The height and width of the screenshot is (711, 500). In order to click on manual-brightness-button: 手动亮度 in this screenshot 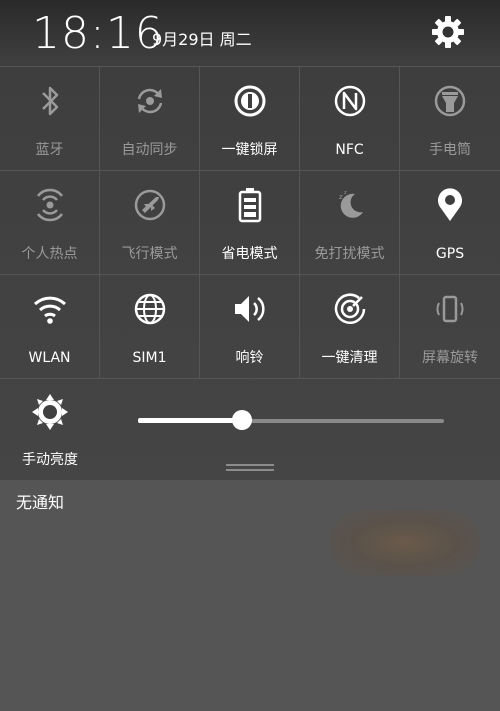, I will do `click(50, 429)`.